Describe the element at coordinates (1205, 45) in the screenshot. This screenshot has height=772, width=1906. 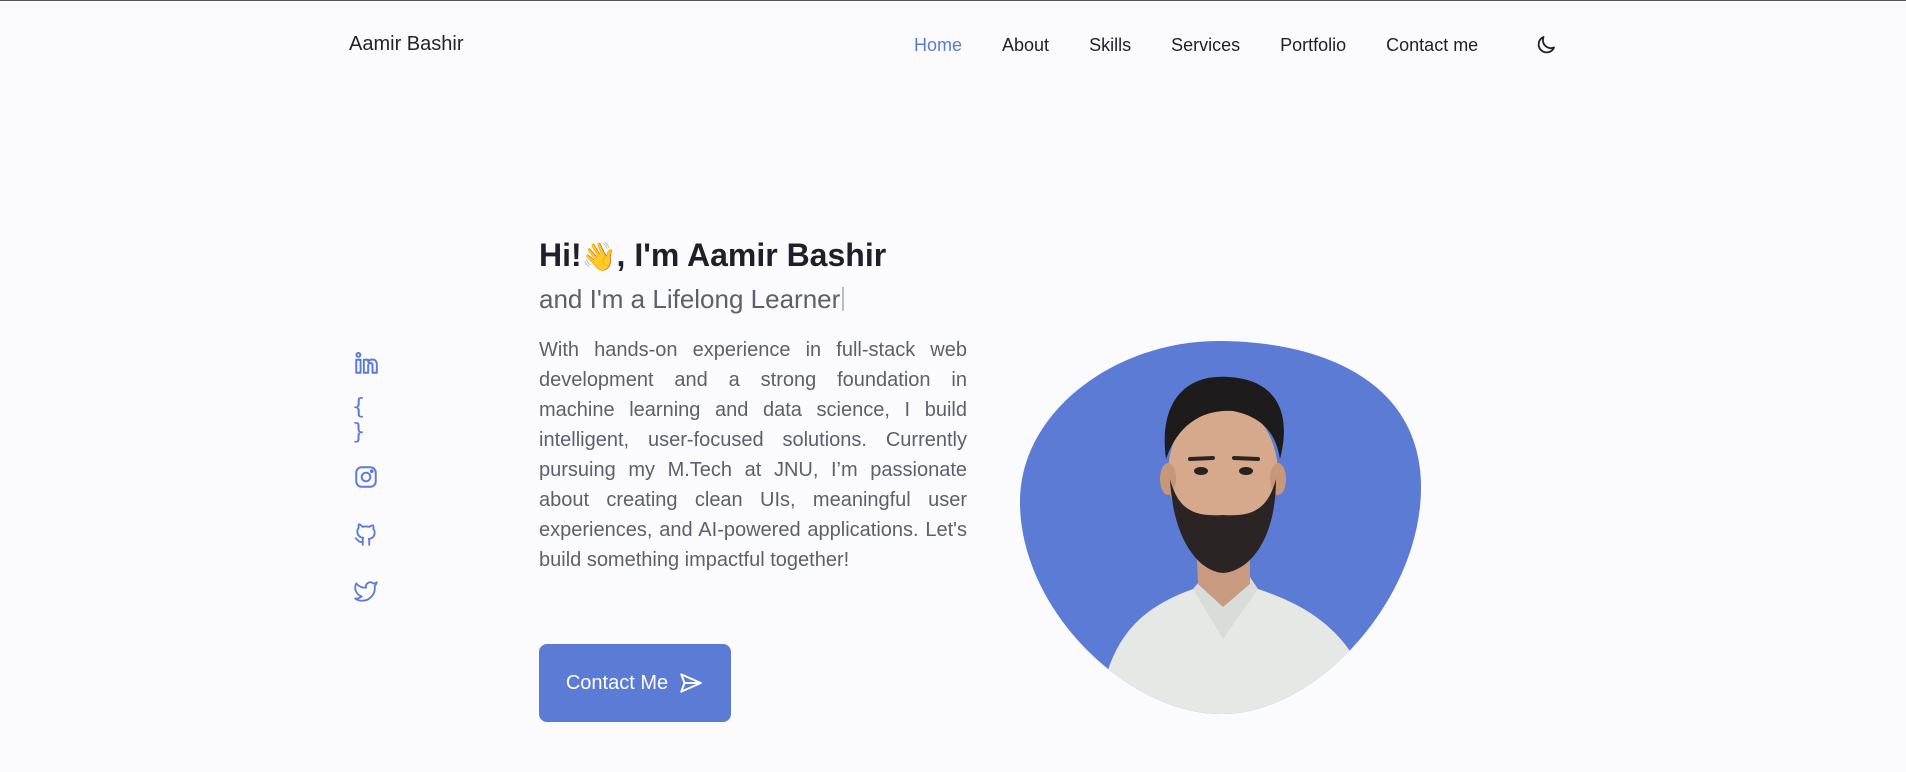
I see `nav-services: Services` at that location.